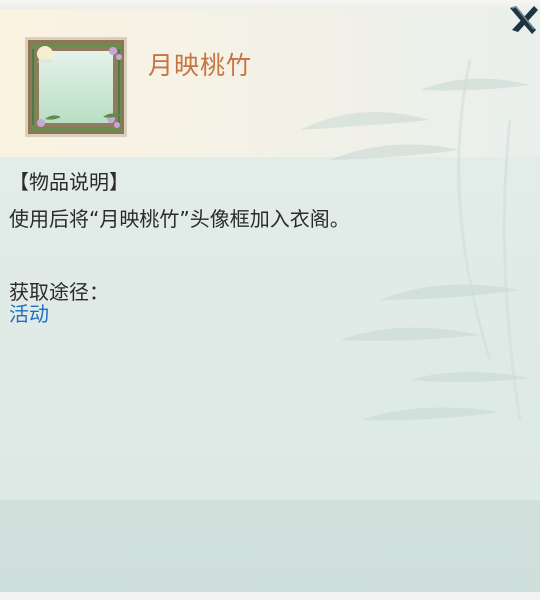 The image size is (540, 600). What do you see at coordinates (179, 219) in the screenshot?
I see `description-text: 使用后将“月映桃竹”头像框加入衣阁。` at bounding box center [179, 219].